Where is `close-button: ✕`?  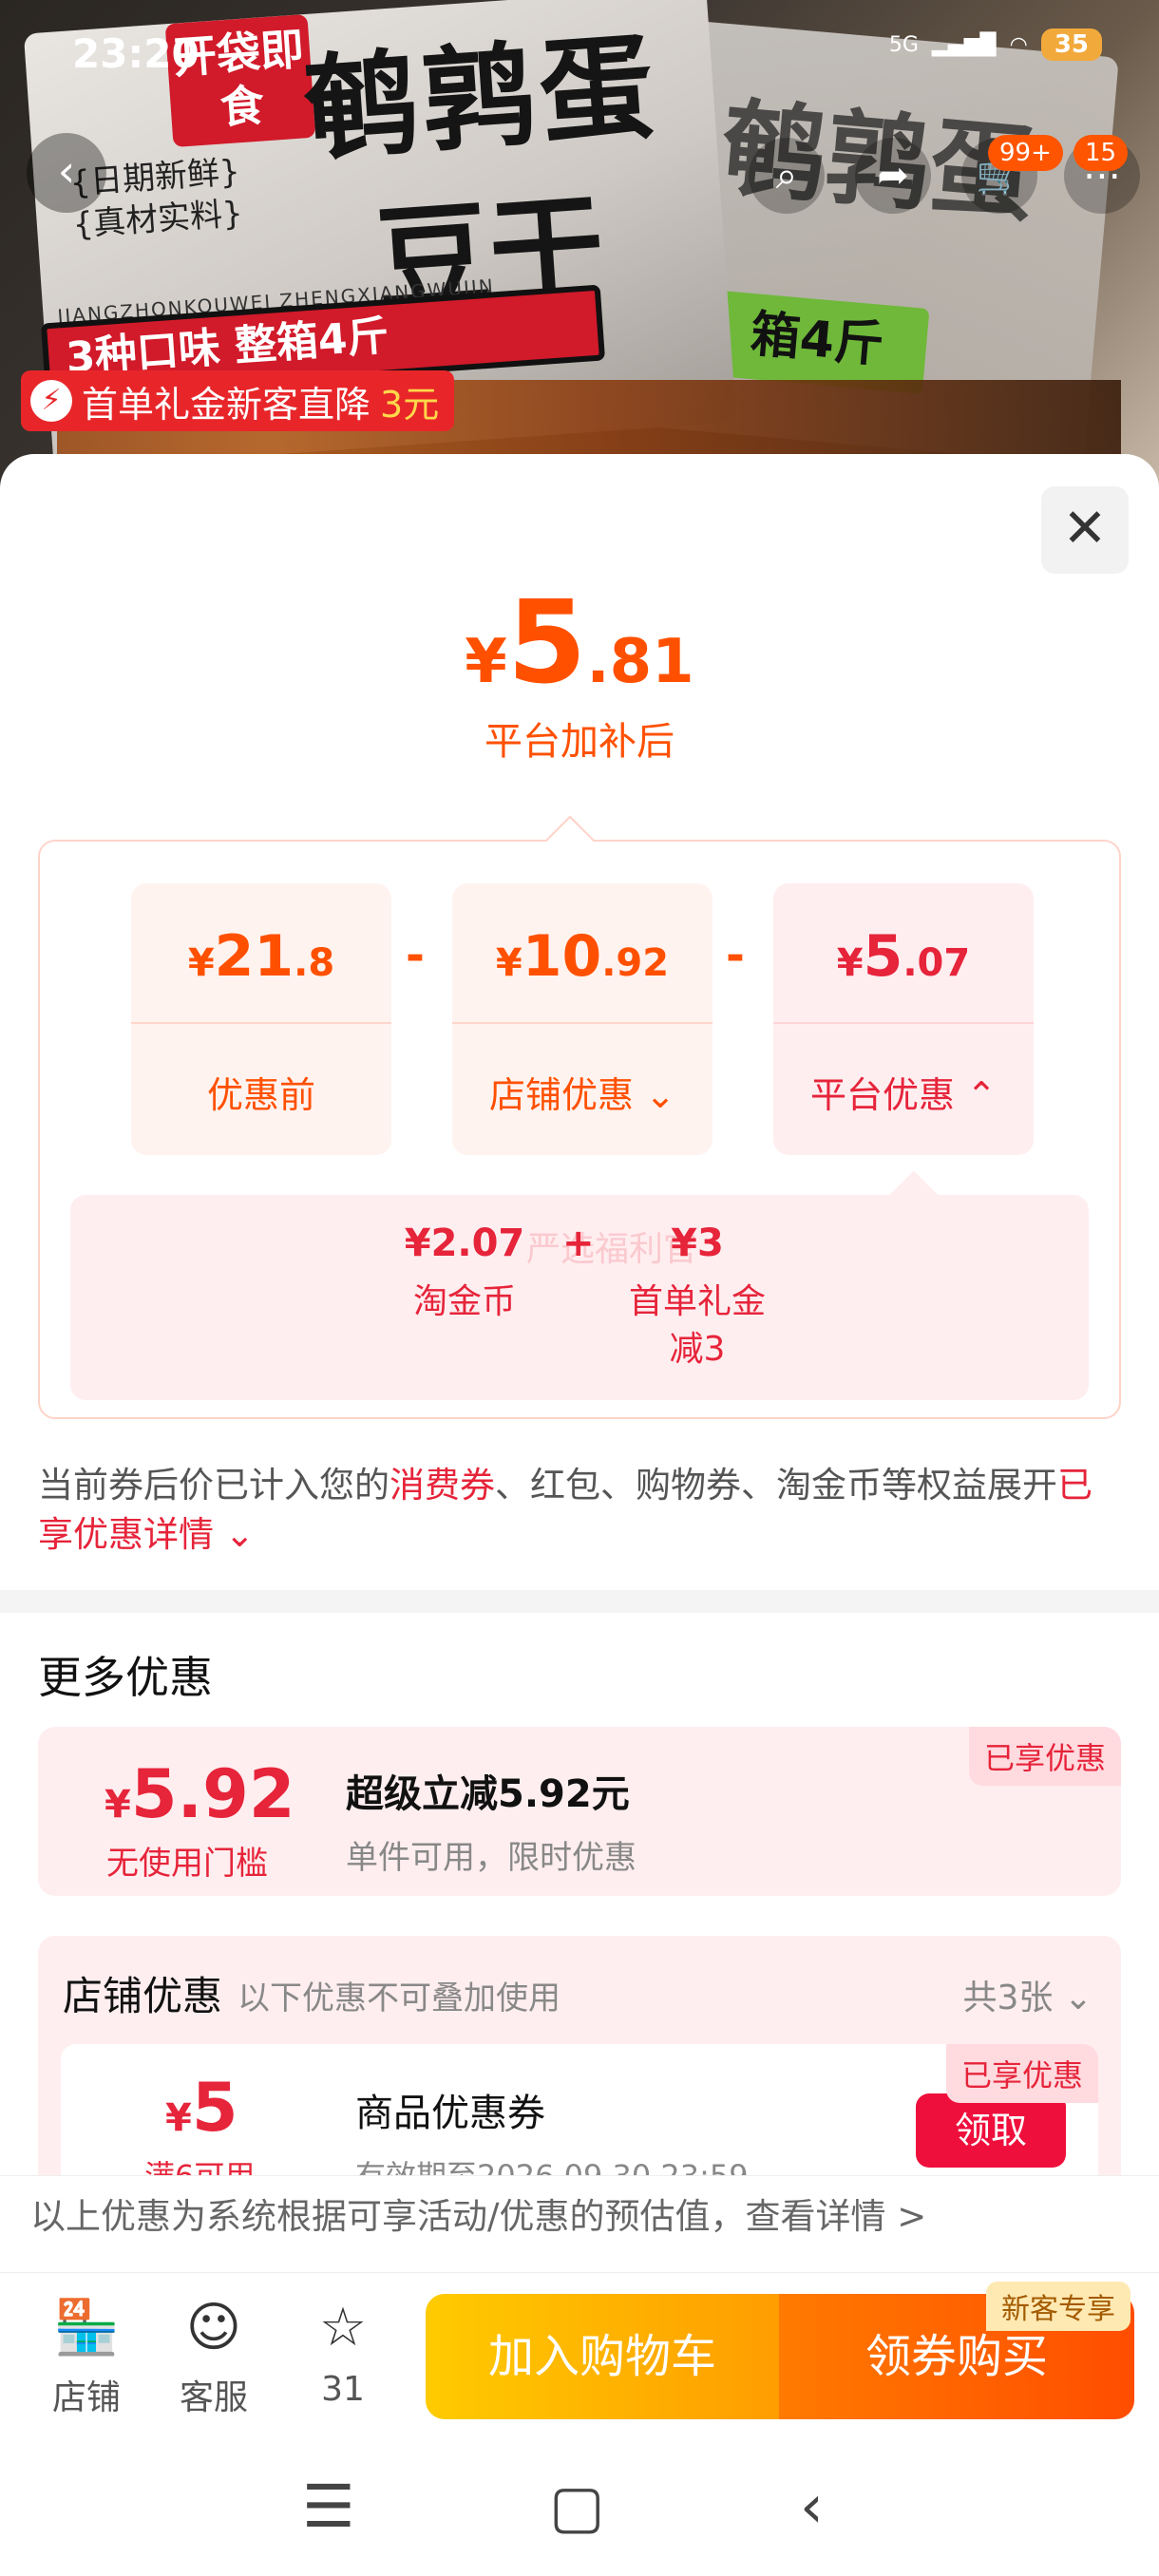
close-button: ✕ is located at coordinates (1085, 530).